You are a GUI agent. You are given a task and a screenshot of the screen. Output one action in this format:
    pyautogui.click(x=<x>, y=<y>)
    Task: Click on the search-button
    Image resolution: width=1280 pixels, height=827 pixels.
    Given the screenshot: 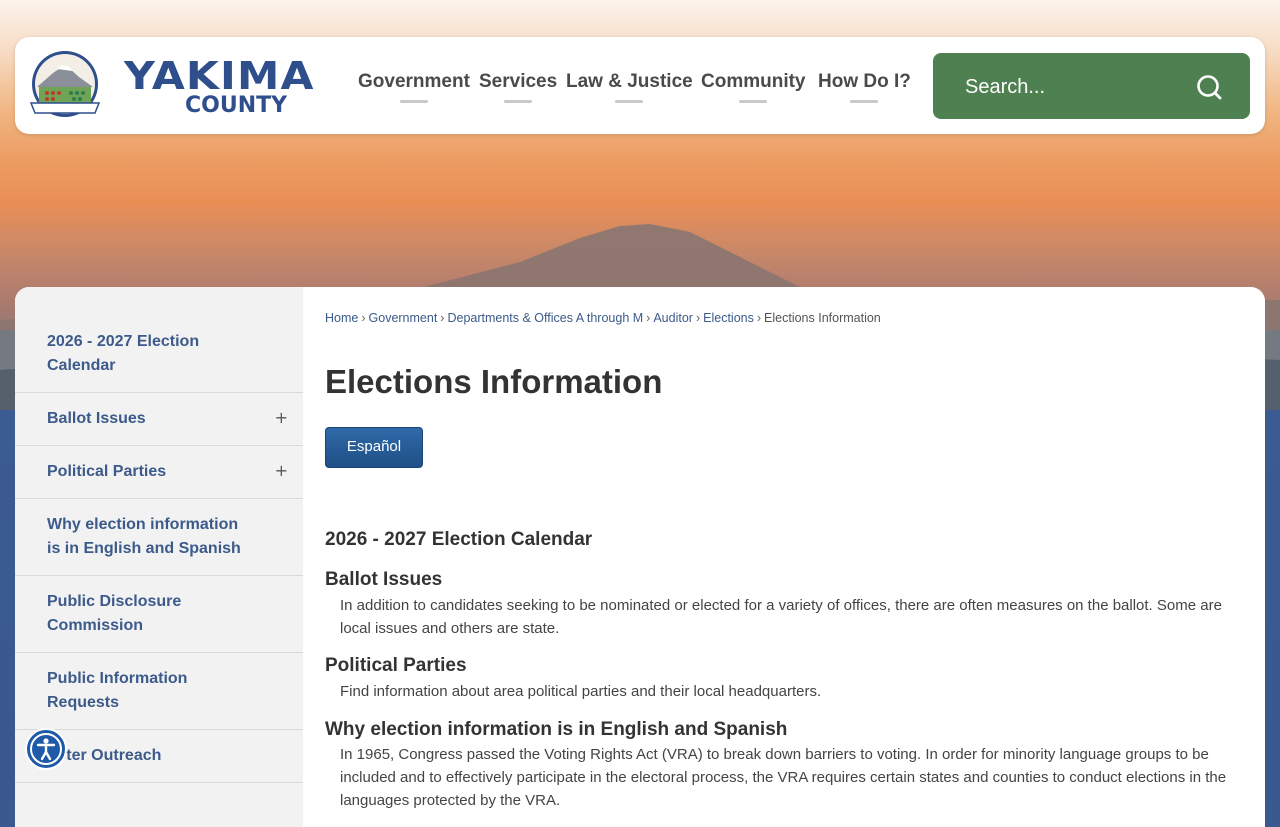 What is the action you would take?
    pyautogui.click(x=1209, y=87)
    